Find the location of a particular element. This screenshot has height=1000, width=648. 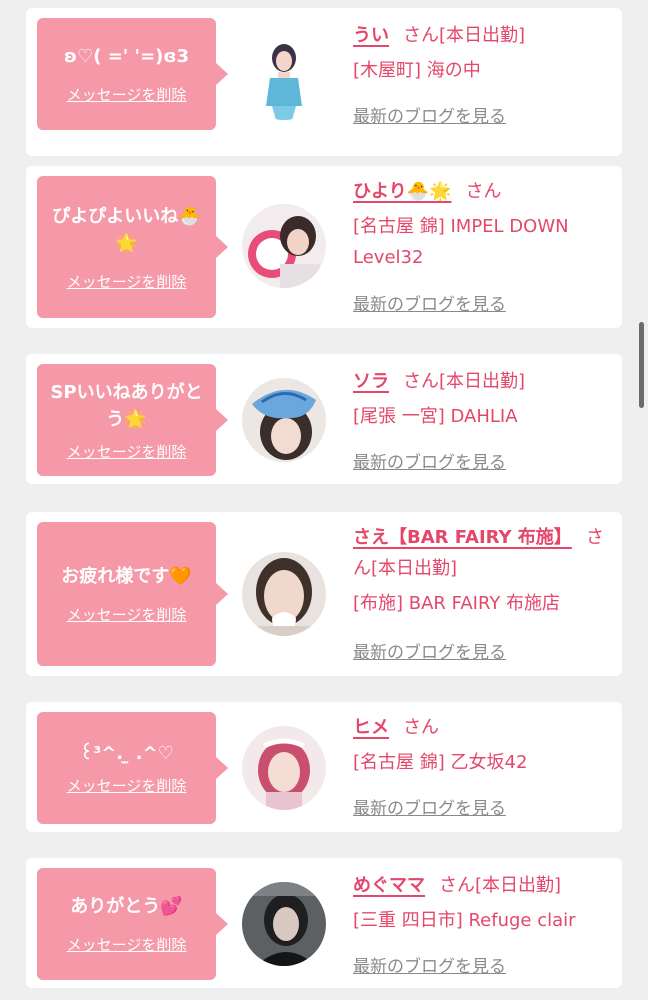

shop-location: [布施] BAR FAIRY 布施店 is located at coordinates (457, 603).